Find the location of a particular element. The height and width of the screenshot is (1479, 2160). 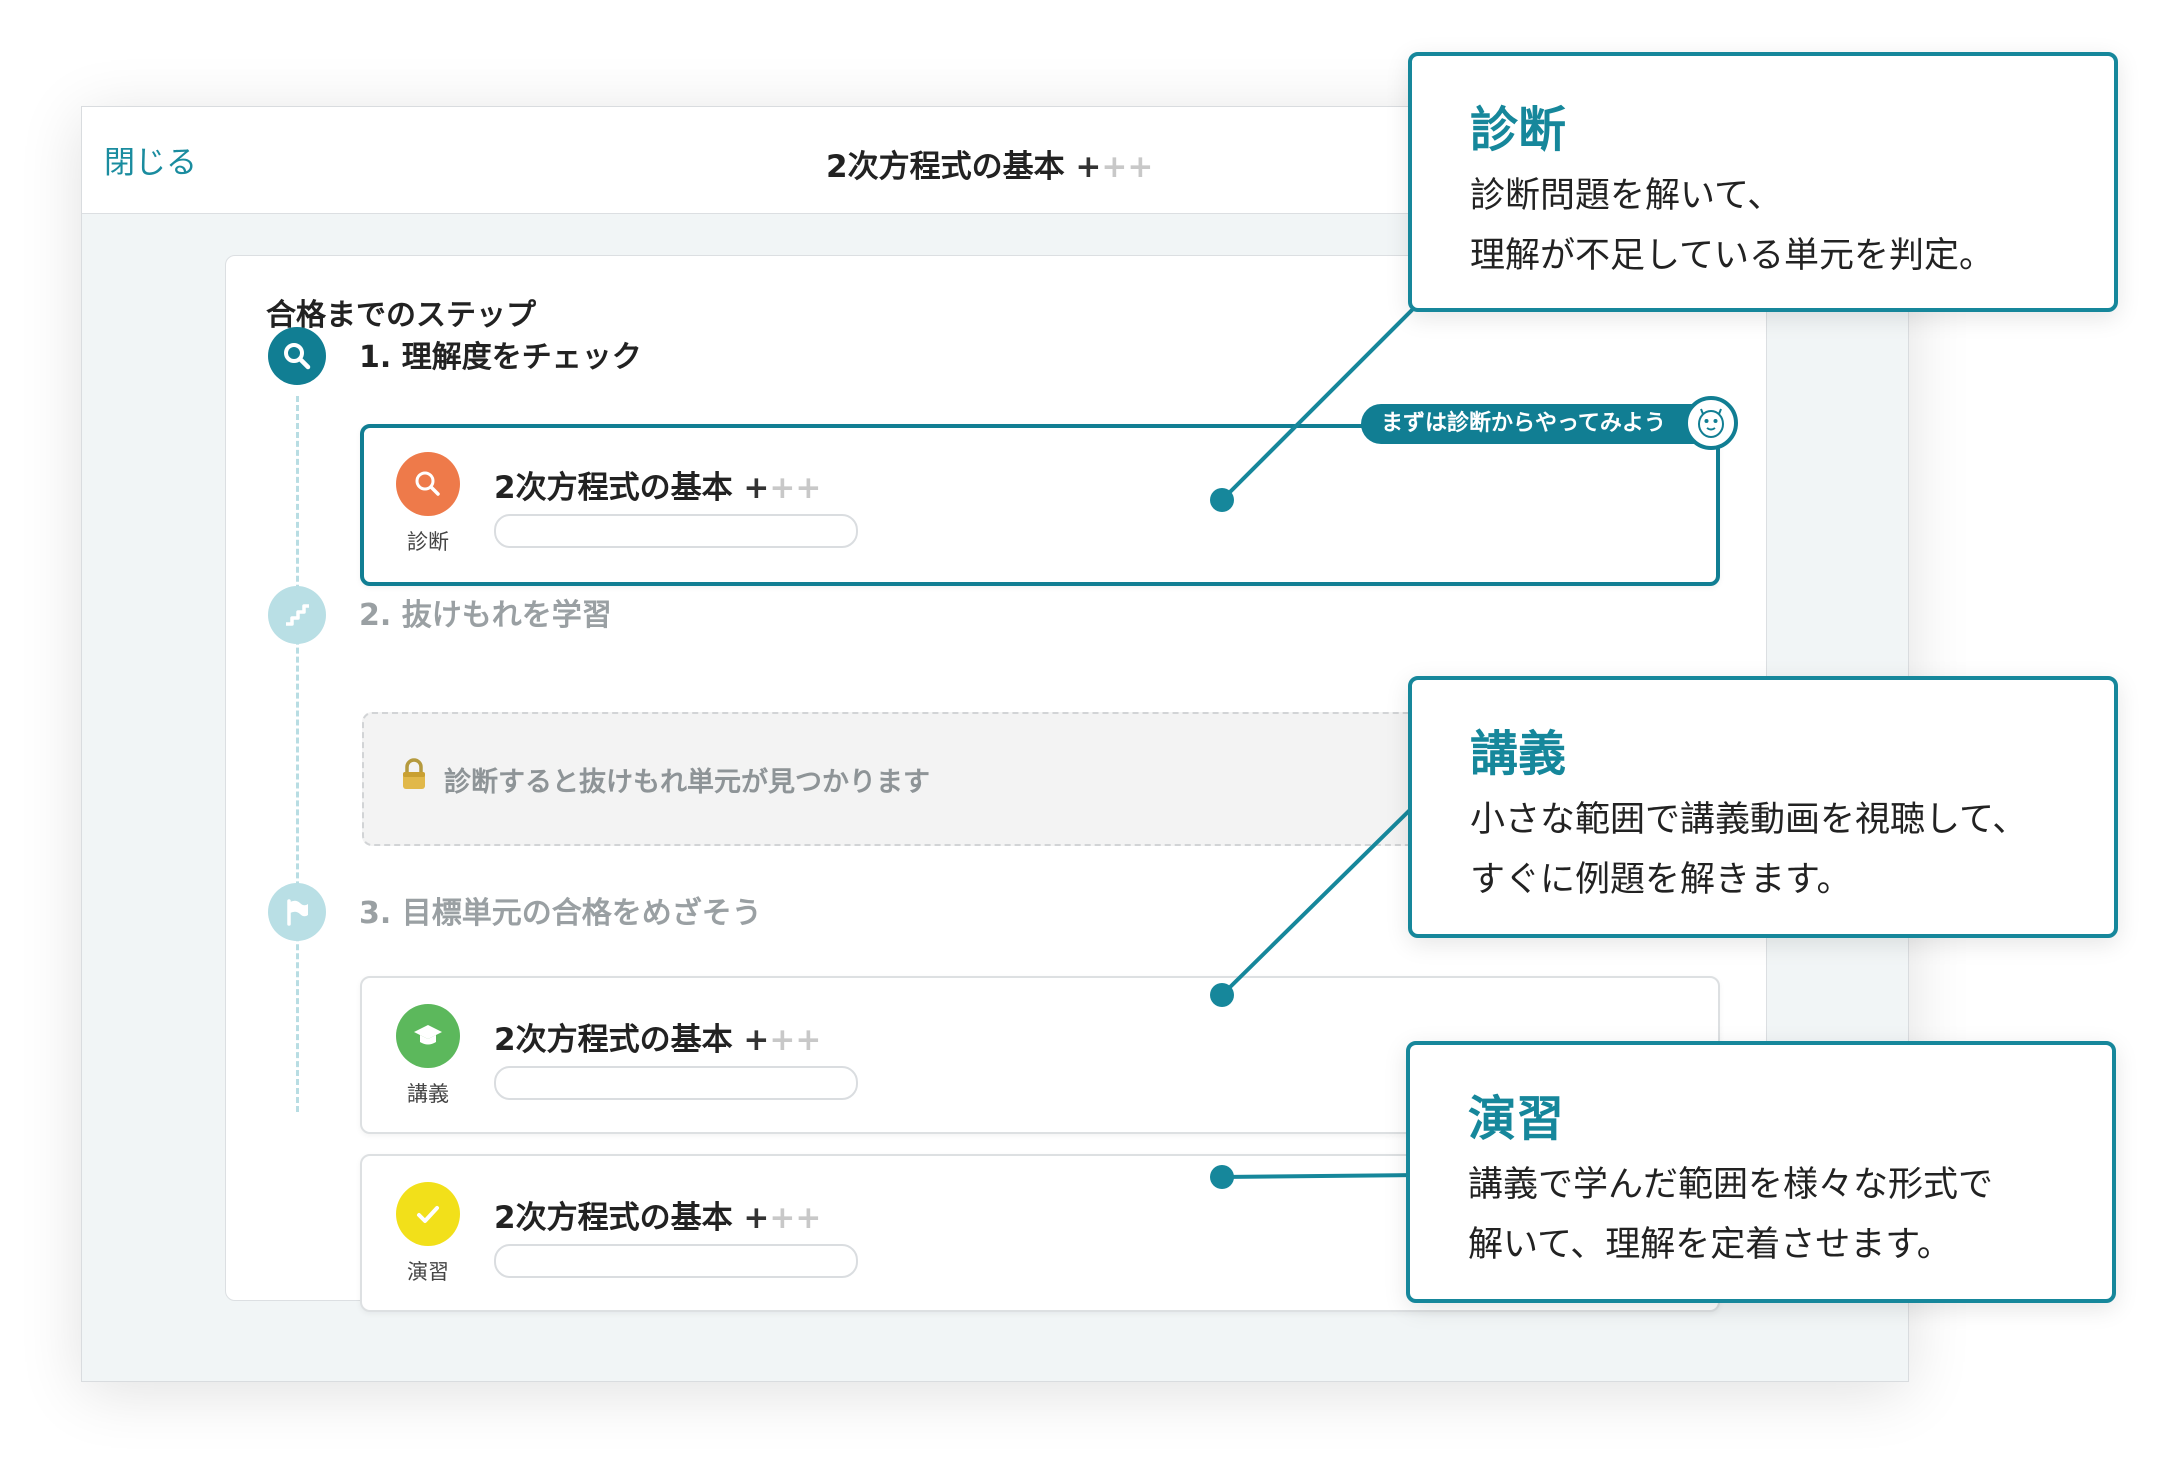

steps-section-title: 合格までのステップ is located at coordinates (401, 315).